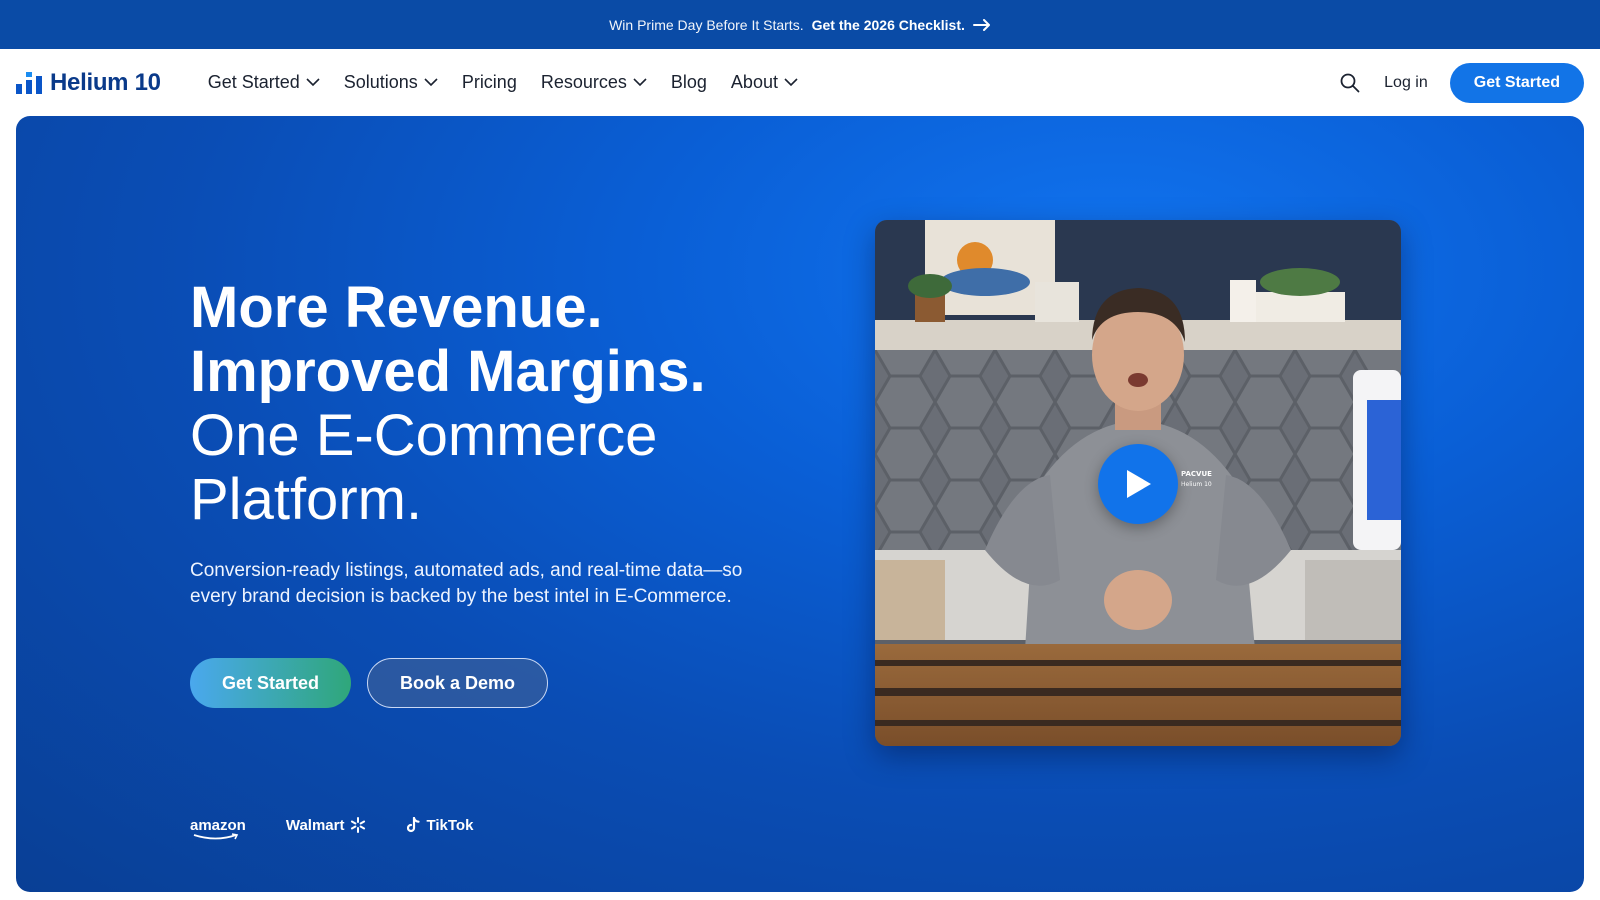 The width and height of the screenshot is (1600, 900). I want to click on search-button, so click(1350, 83).